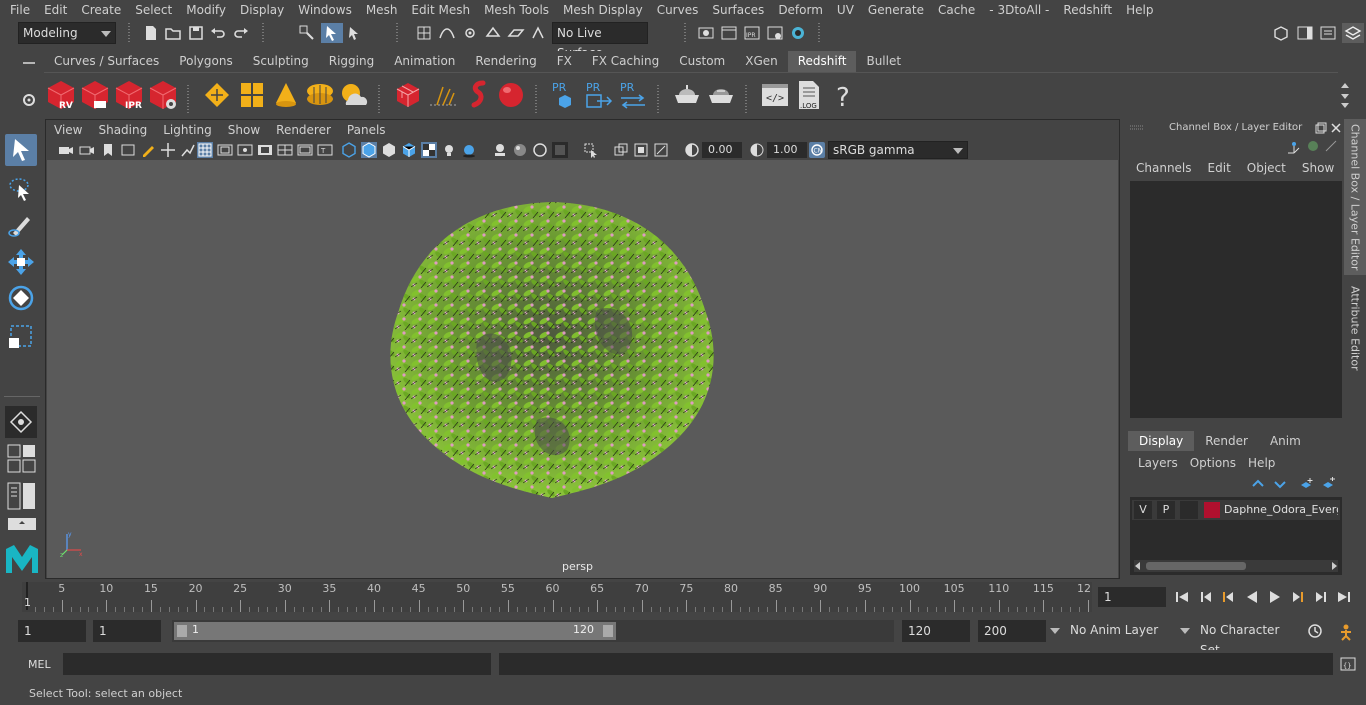 This screenshot has height=705, width=1366. I want to click on toggle-sidebar-icon, so click(1305, 33).